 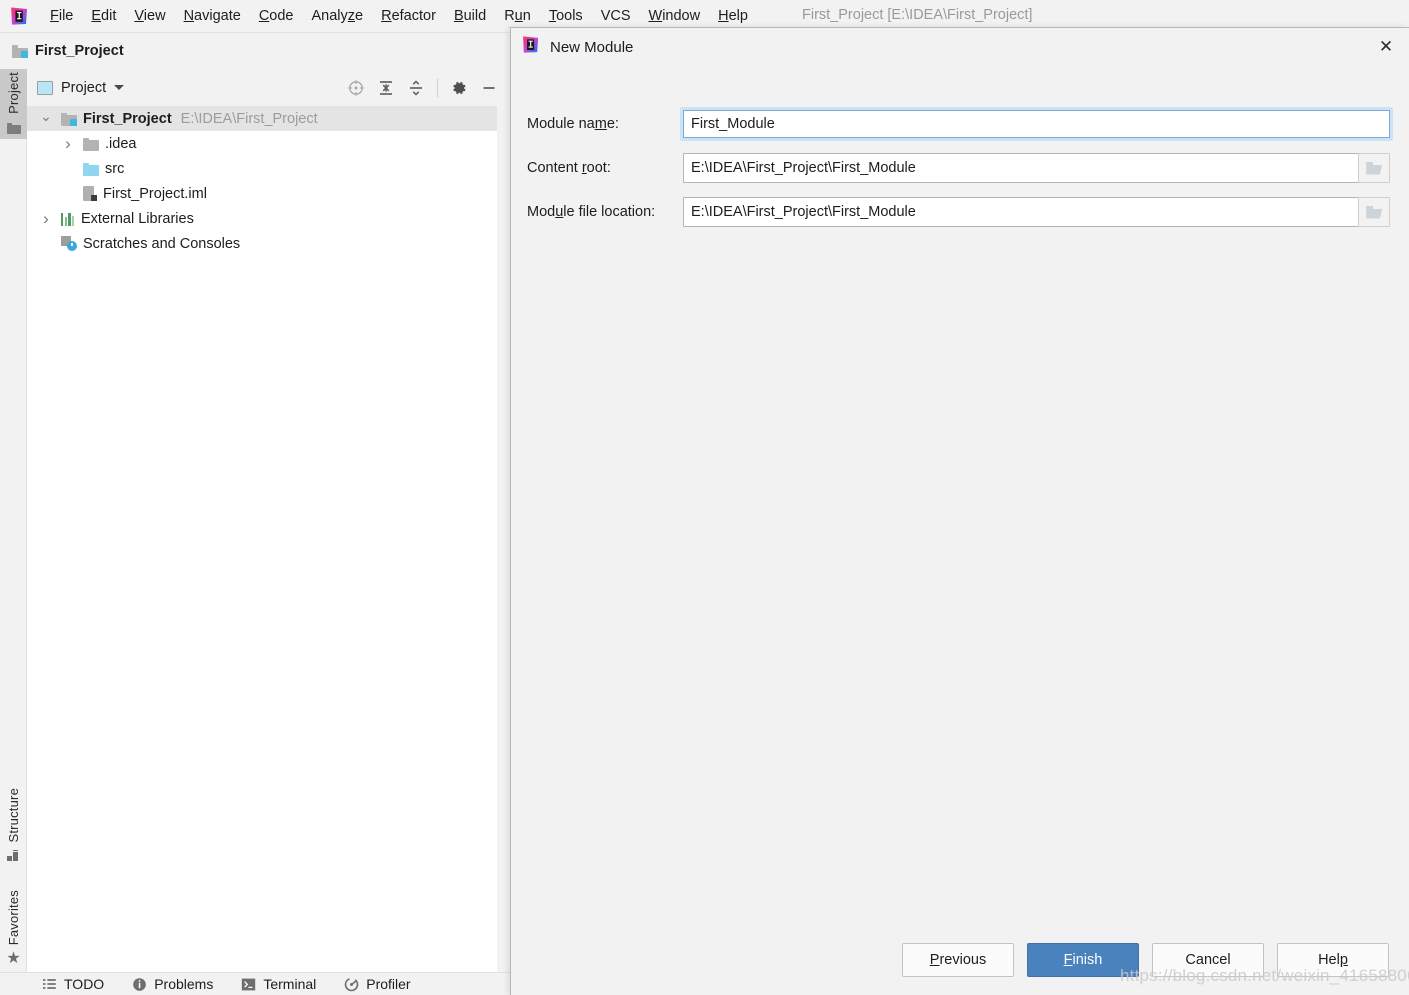 What do you see at coordinates (79, 51) in the screenshot?
I see `project-header-label: First_Project` at bounding box center [79, 51].